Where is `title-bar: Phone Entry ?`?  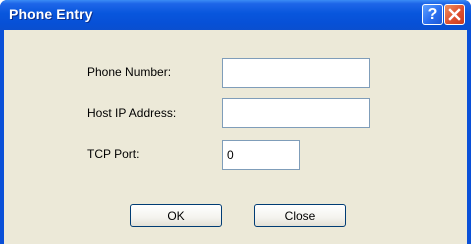
title-bar: Phone Entry ? is located at coordinates (235, 15).